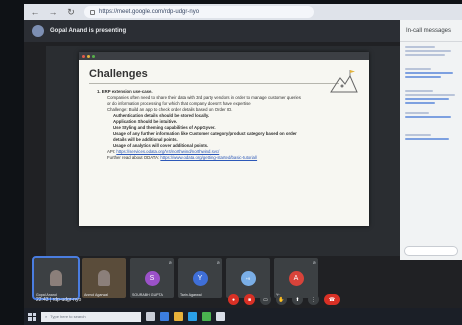 The height and width of the screenshot is (325, 462). What do you see at coordinates (91, 316) in the screenshot?
I see `taskbar-search: ⌕ Type here to search` at bounding box center [91, 316].